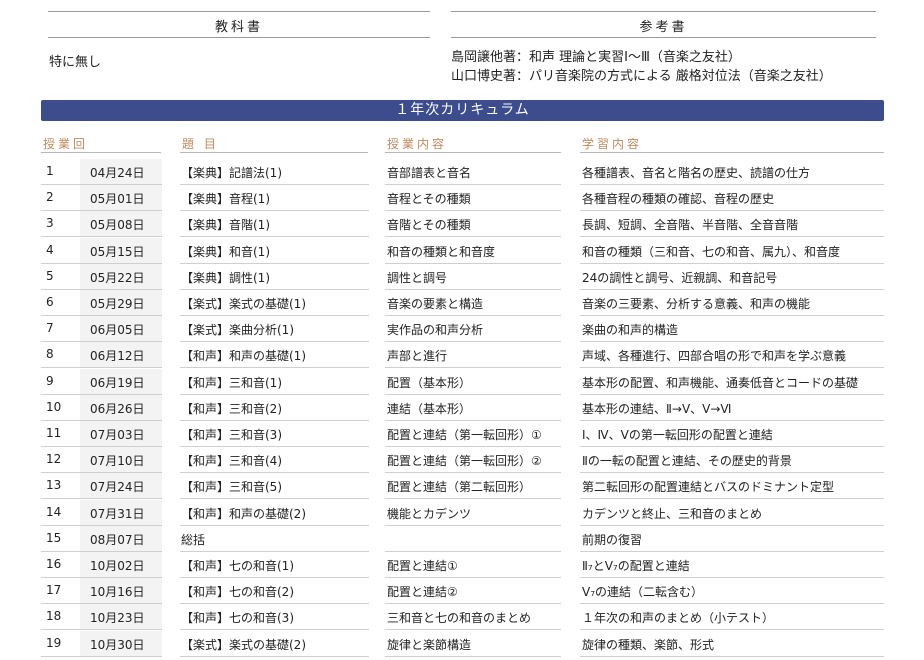  What do you see at coordinates (117, 356) in the screenshot?
I see `date-cell: 06月12日` at bounding box center [117, 356].